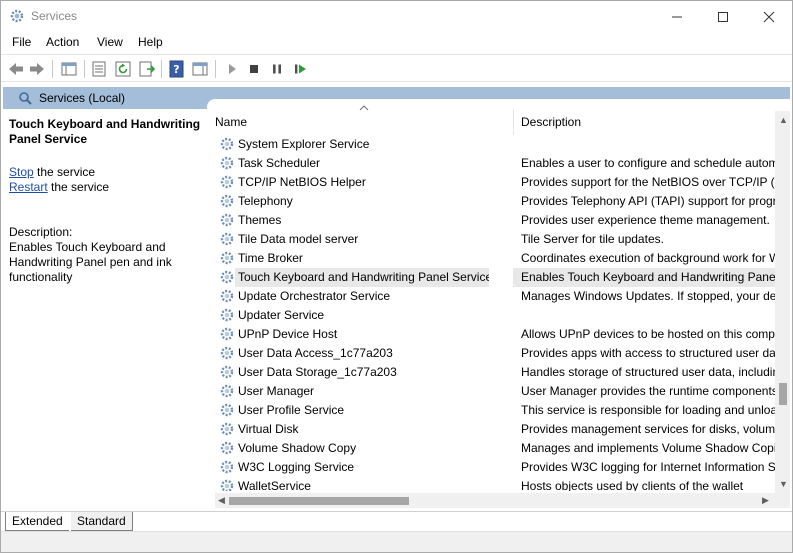 The height and width of the screenshot is (553, 793). What do you see at coordinates (319, 501) in the screenshot?
I see `horizontal-scroll-thumb` at bounding box center [319, 501].